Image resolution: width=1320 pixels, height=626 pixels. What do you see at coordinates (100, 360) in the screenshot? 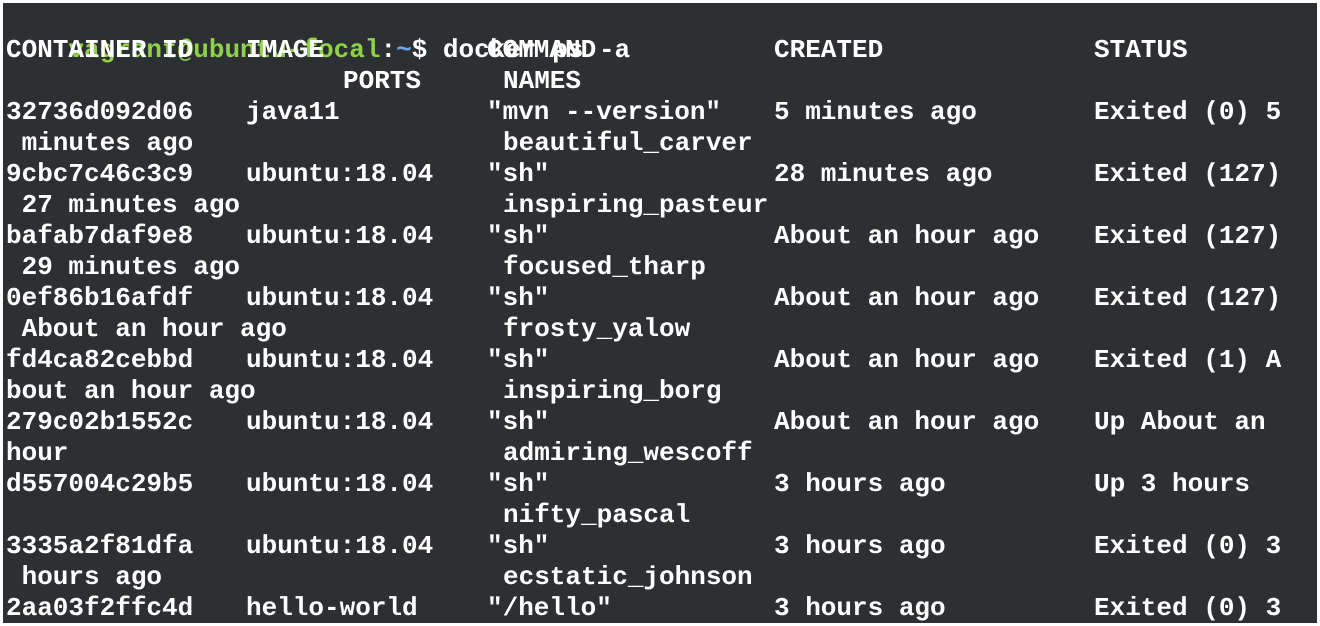
I see `cell-container-id: fd4ca82cebbd` at bounding box center [100, 360].